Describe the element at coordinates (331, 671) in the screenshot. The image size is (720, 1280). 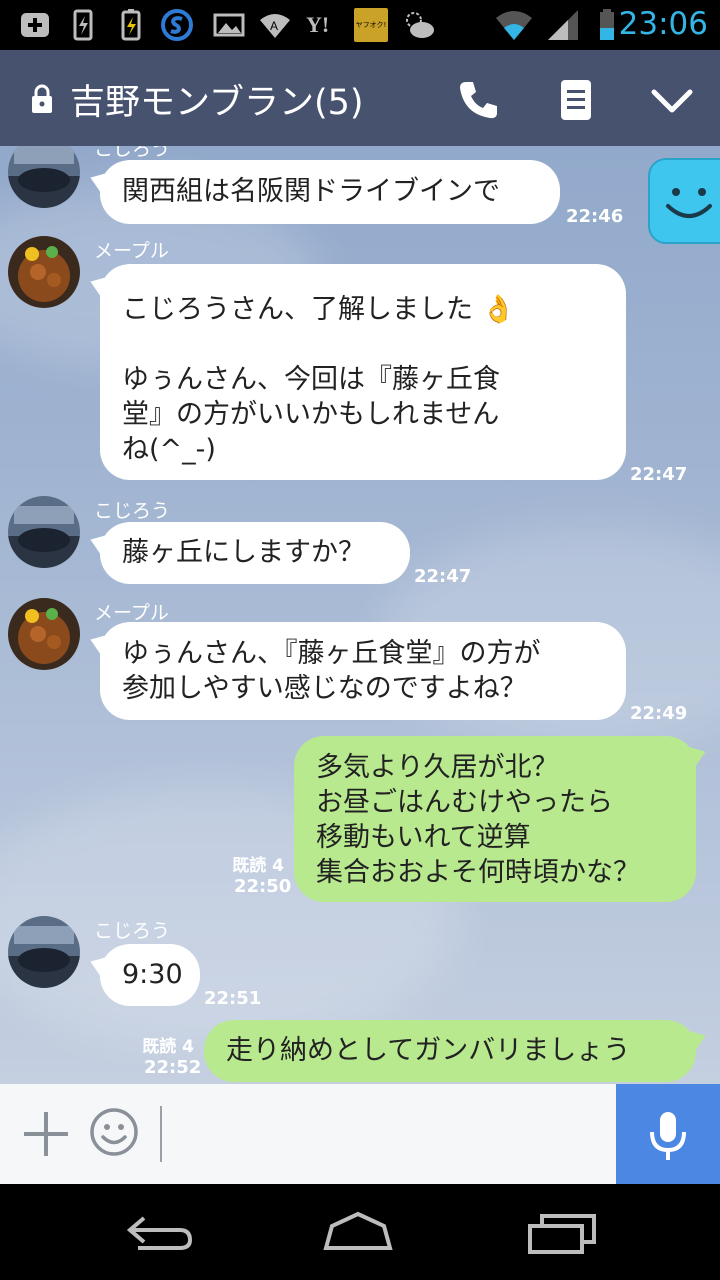
I see `message-text: ゆぅんさん、『藤ヶ丘食堂』の方が 参加しやすい感じなのですよね？` at that location.